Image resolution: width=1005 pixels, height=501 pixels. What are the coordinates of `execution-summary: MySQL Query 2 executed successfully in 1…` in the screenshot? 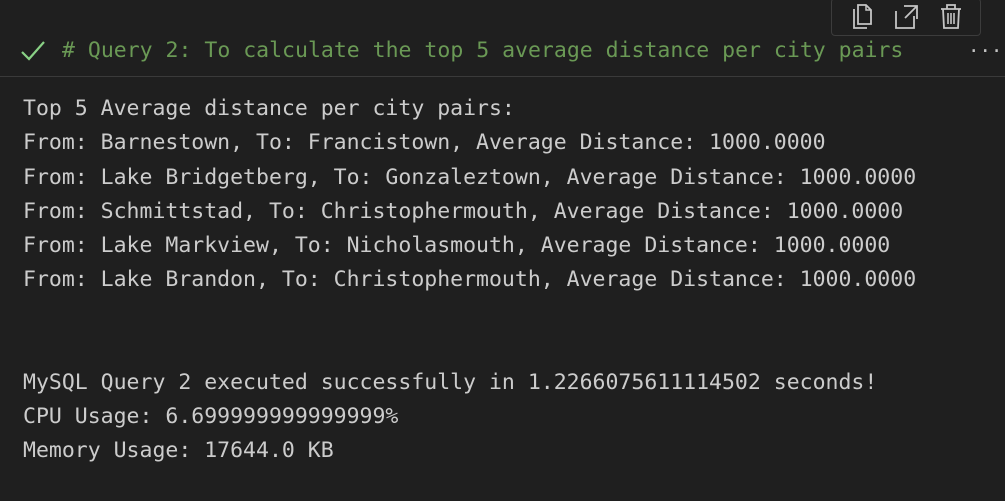 It's located at (450, 382).